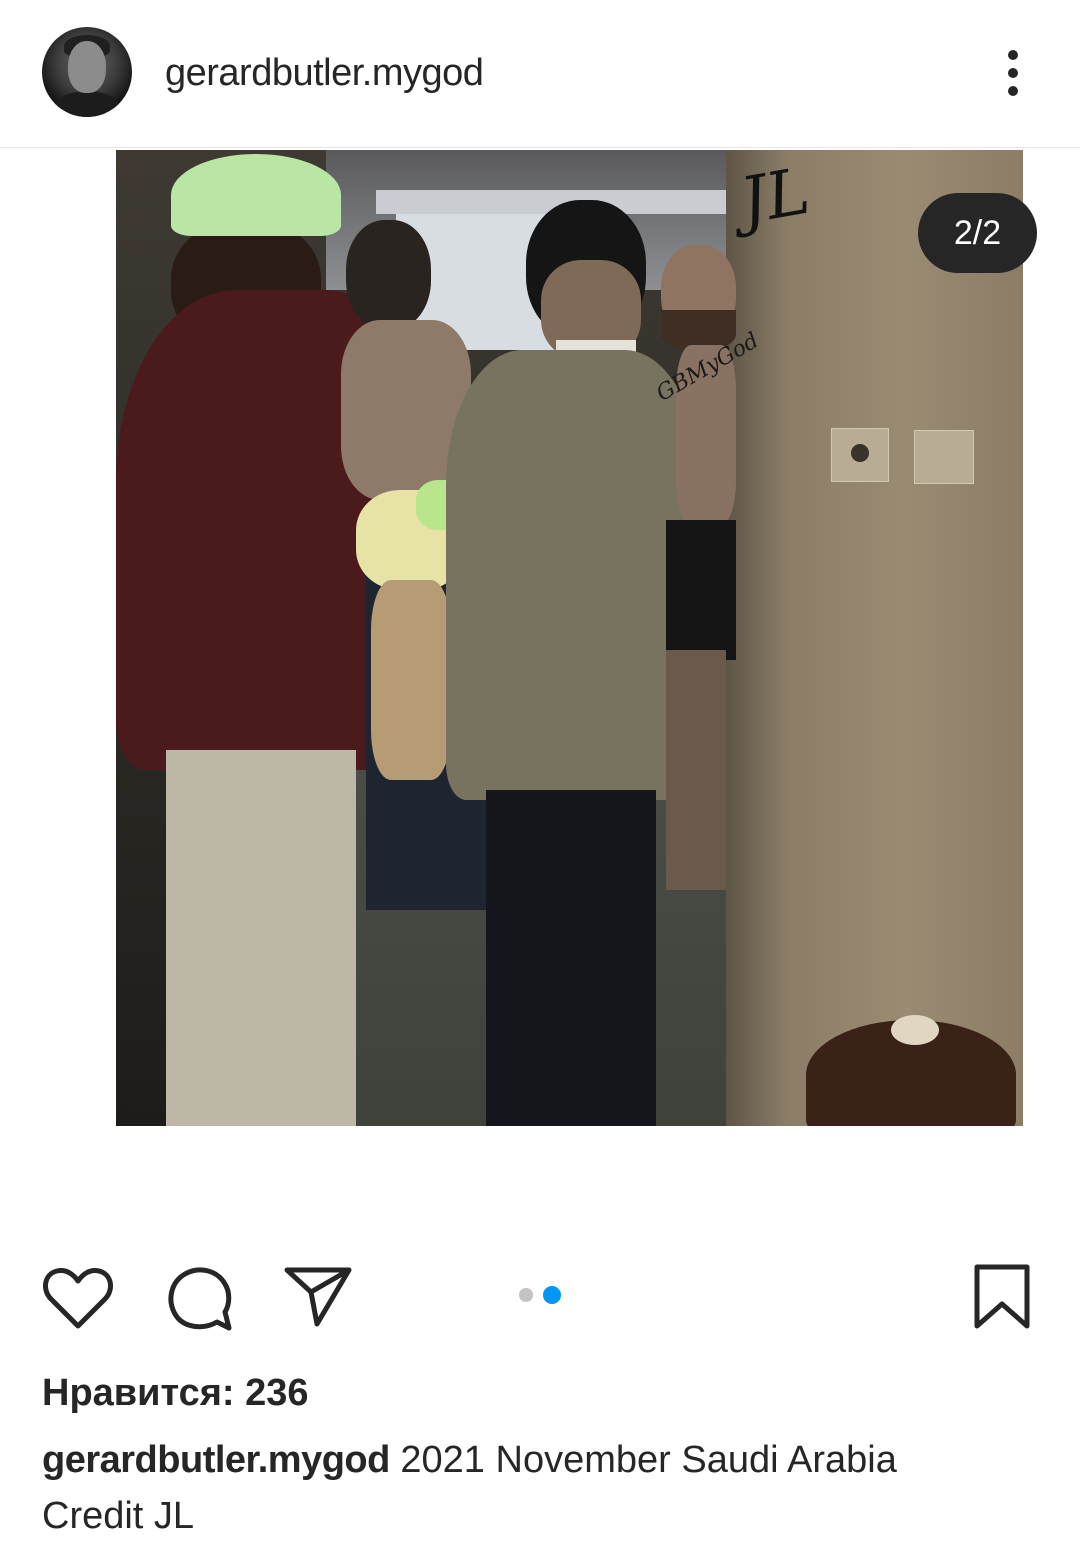 The width and height of the screenshot is (1080, 1545). Describe the element at coordinates (199, 1298) in the screenshot. I see `comment-icon` at that location.